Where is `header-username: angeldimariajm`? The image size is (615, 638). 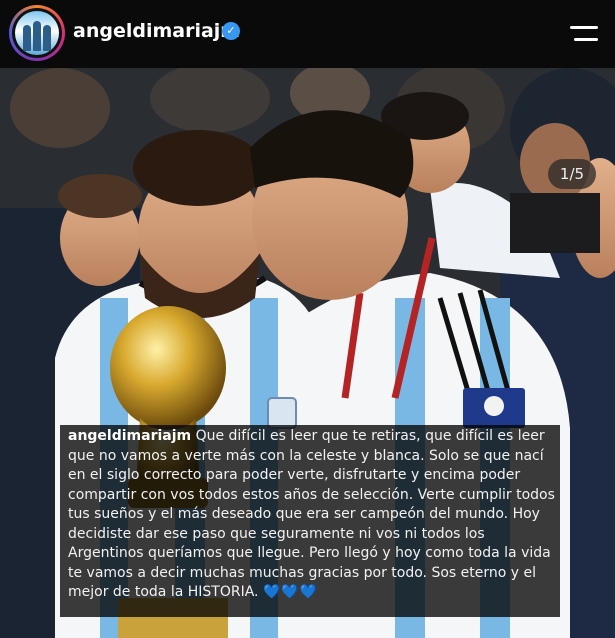
header-username: angeldimariajm is located at coordinates (156, 31).